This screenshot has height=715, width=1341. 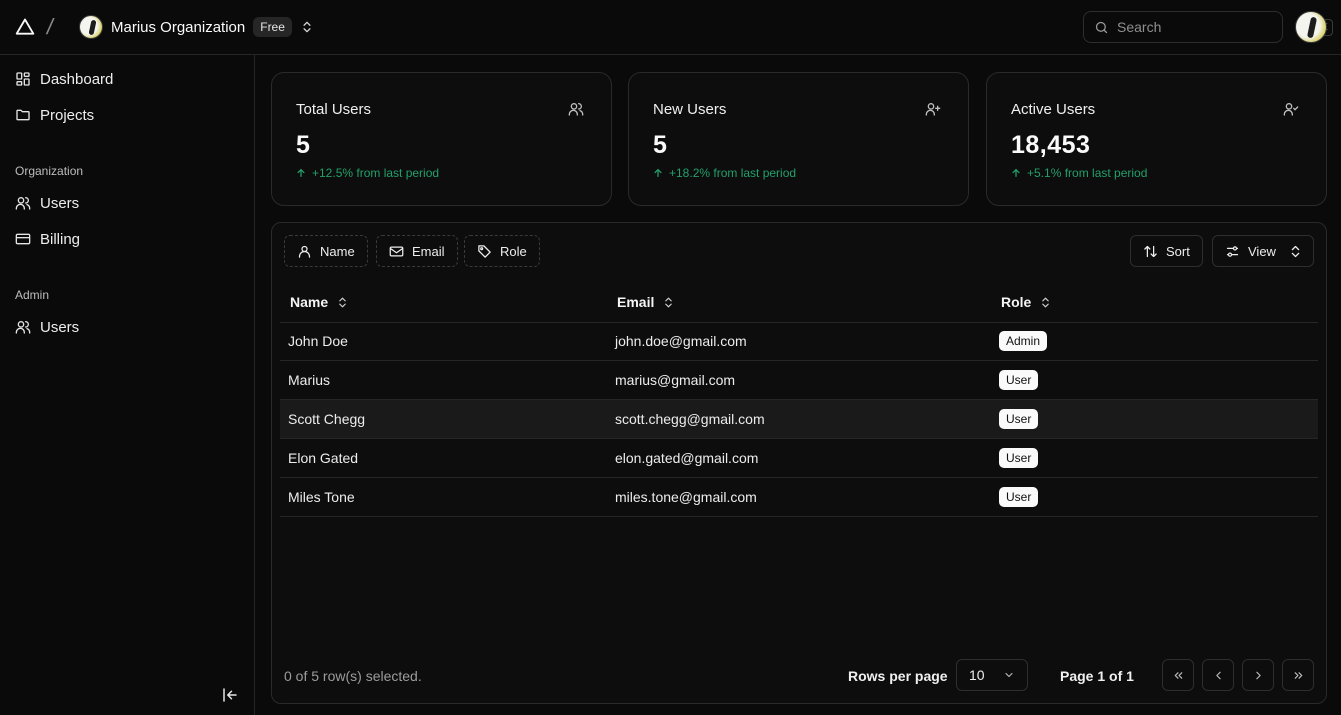 I want to click on organization-switcher: Marius Organization Free, so click(x=196, y=27).